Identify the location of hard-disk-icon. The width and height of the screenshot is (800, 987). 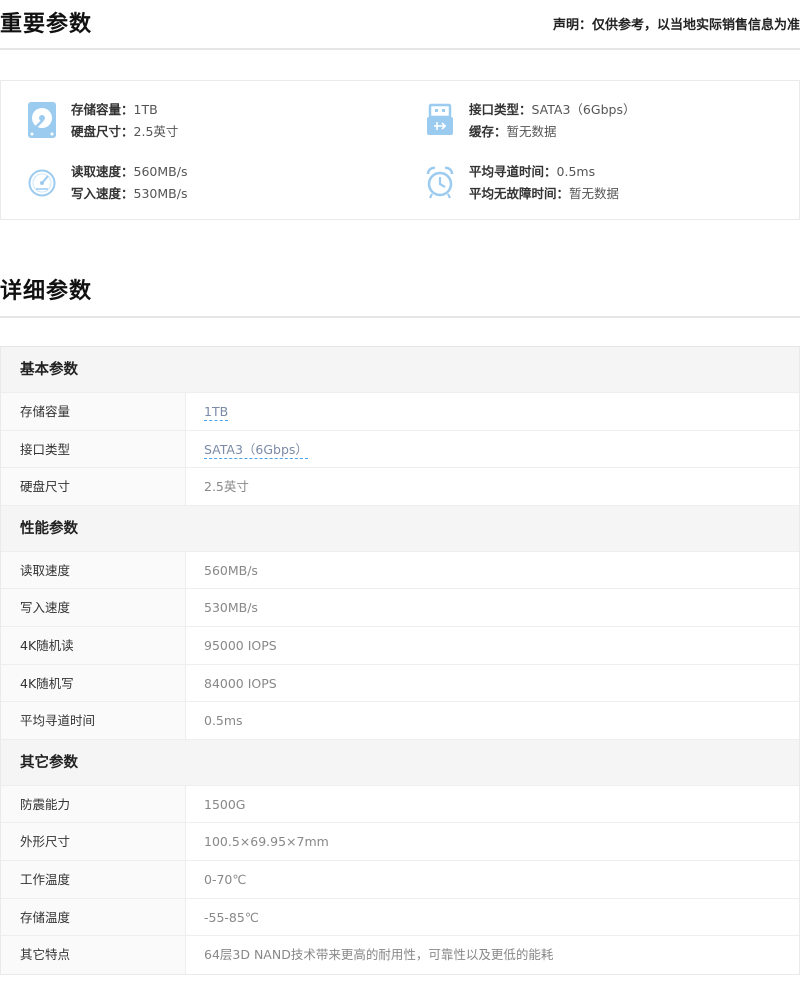
(42, 120).